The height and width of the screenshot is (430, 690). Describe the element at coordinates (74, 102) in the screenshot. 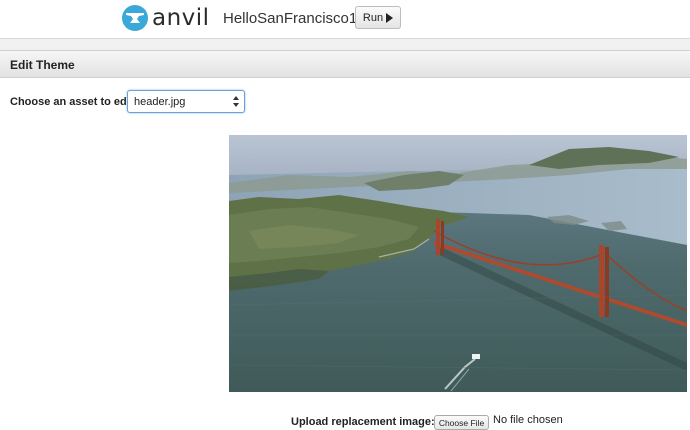

I see `asset-select-label: Choose an asset to edit:` at that location.